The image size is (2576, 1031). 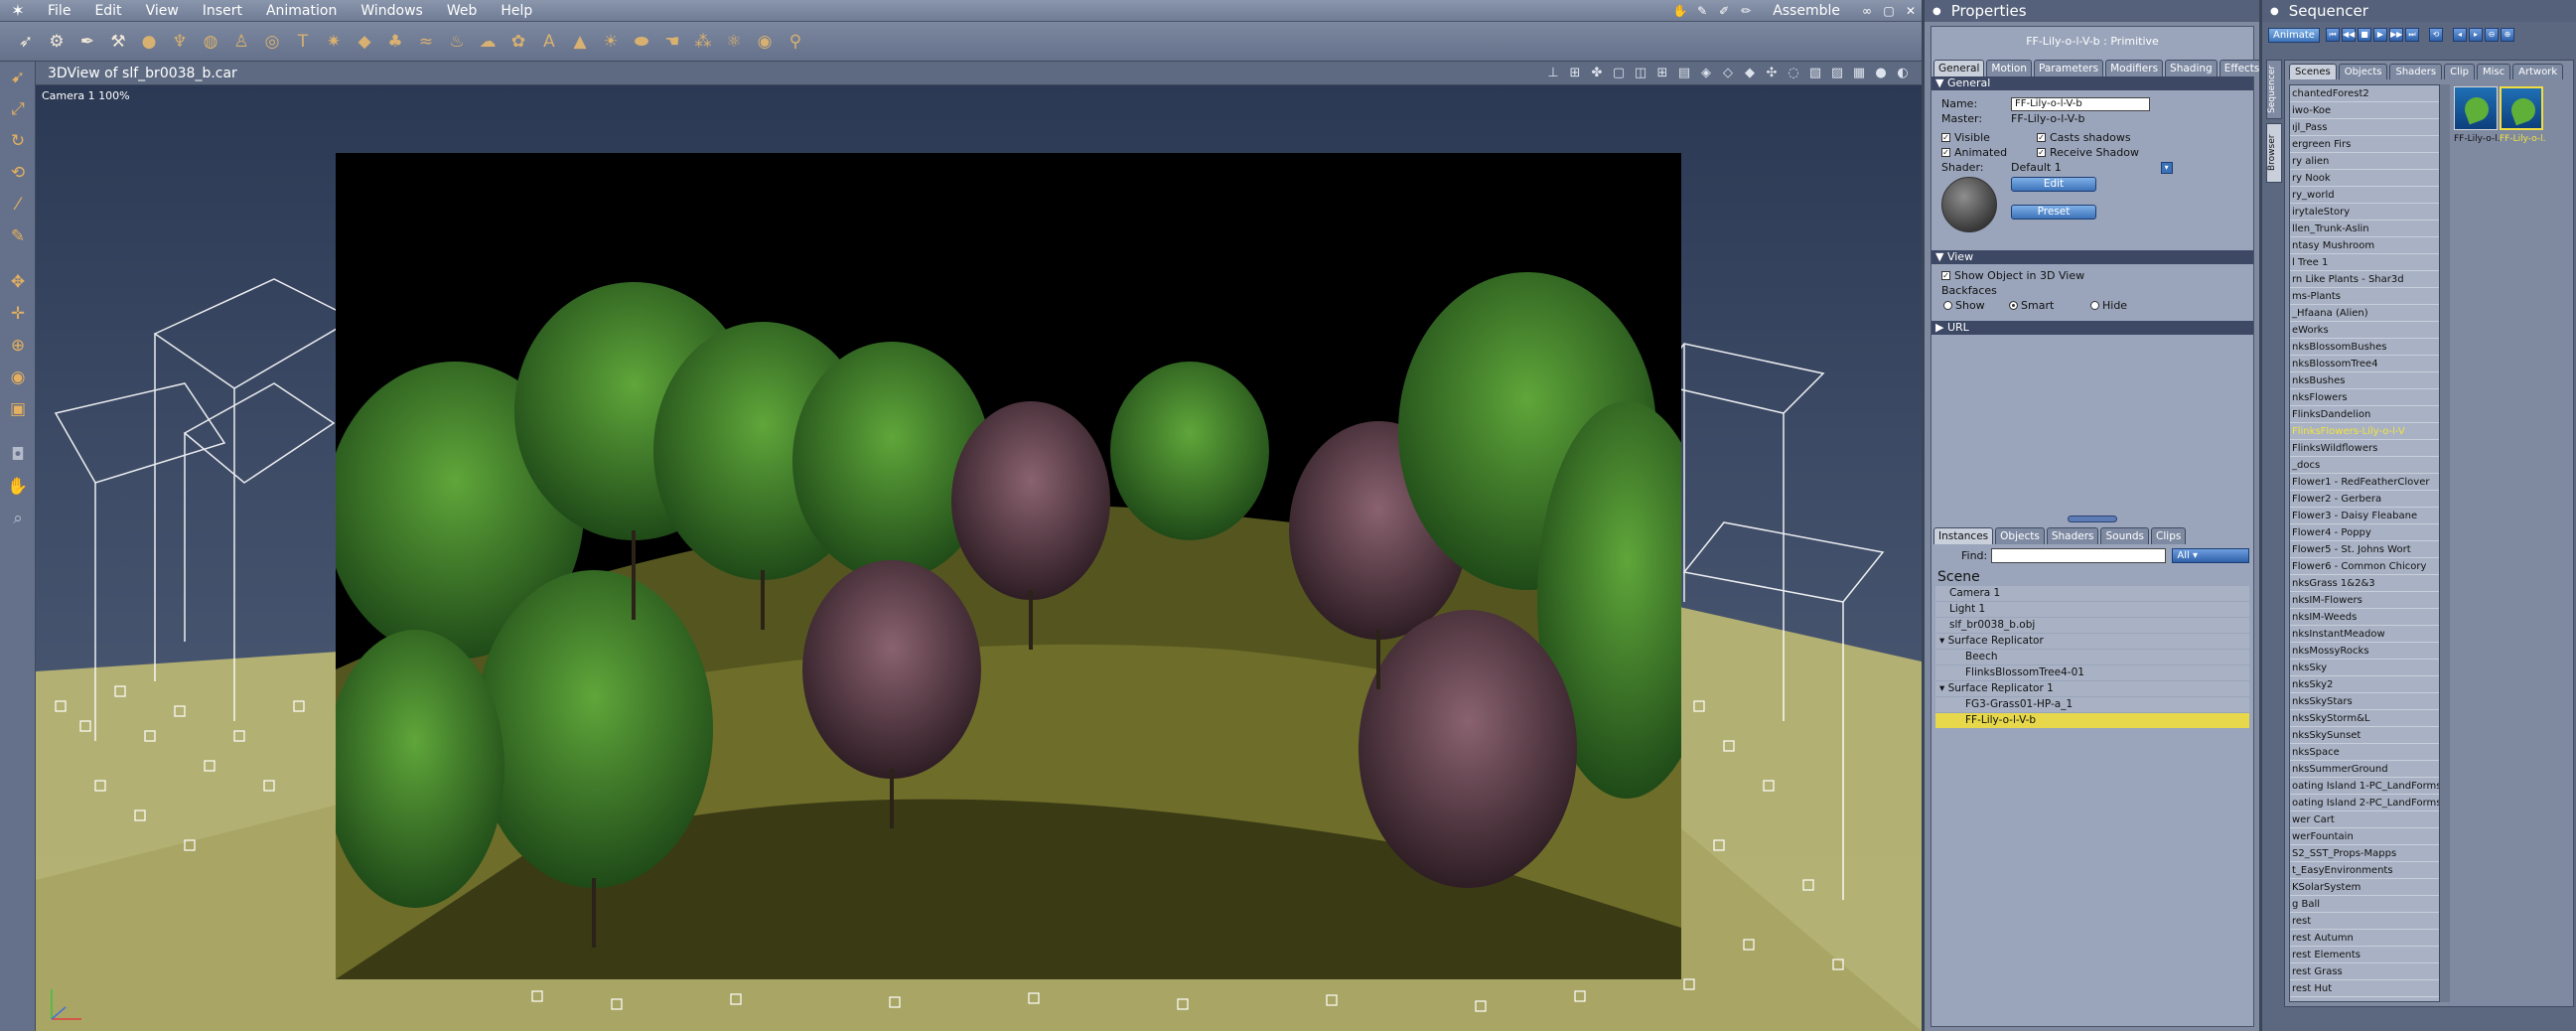 I want to click on move-icon: ➹, so click(x=18, y=78).